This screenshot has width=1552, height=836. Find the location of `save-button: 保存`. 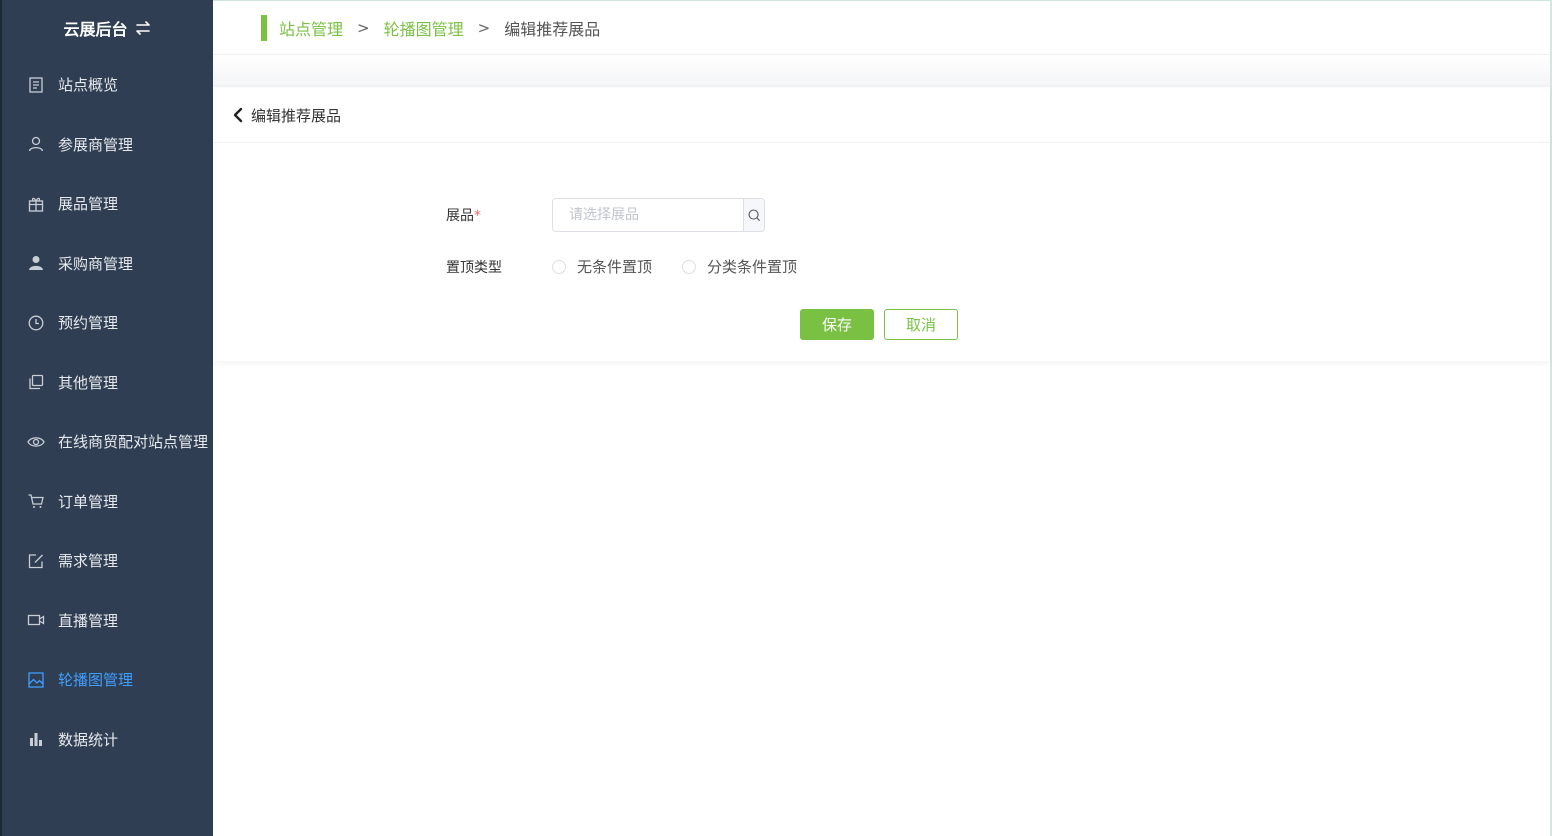

save-button: 保存 is located at coordinates (837, 324).